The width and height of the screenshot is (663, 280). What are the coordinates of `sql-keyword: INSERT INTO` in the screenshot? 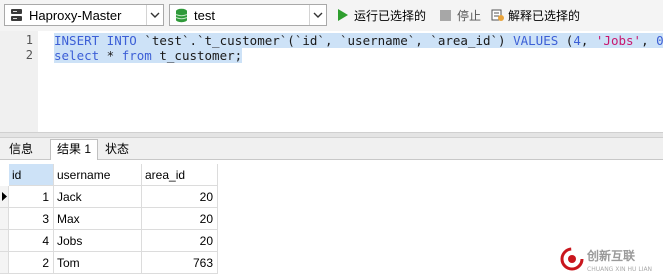 It's located at (95, 40).